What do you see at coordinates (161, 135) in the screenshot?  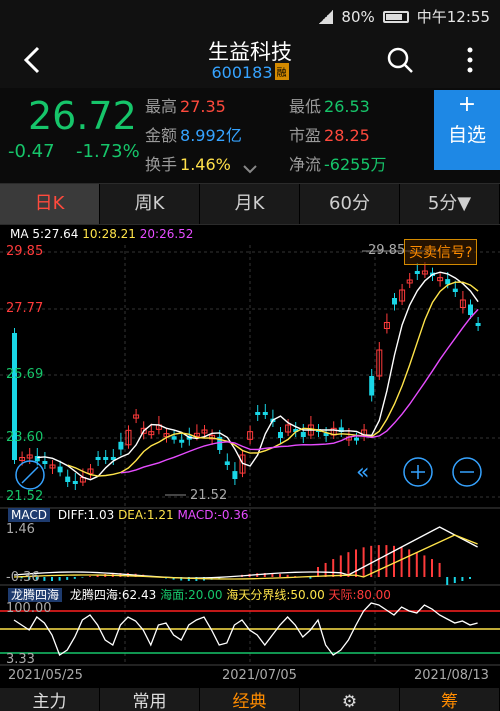 I see `amount-label: 金额` at bounding box center [161, 135].